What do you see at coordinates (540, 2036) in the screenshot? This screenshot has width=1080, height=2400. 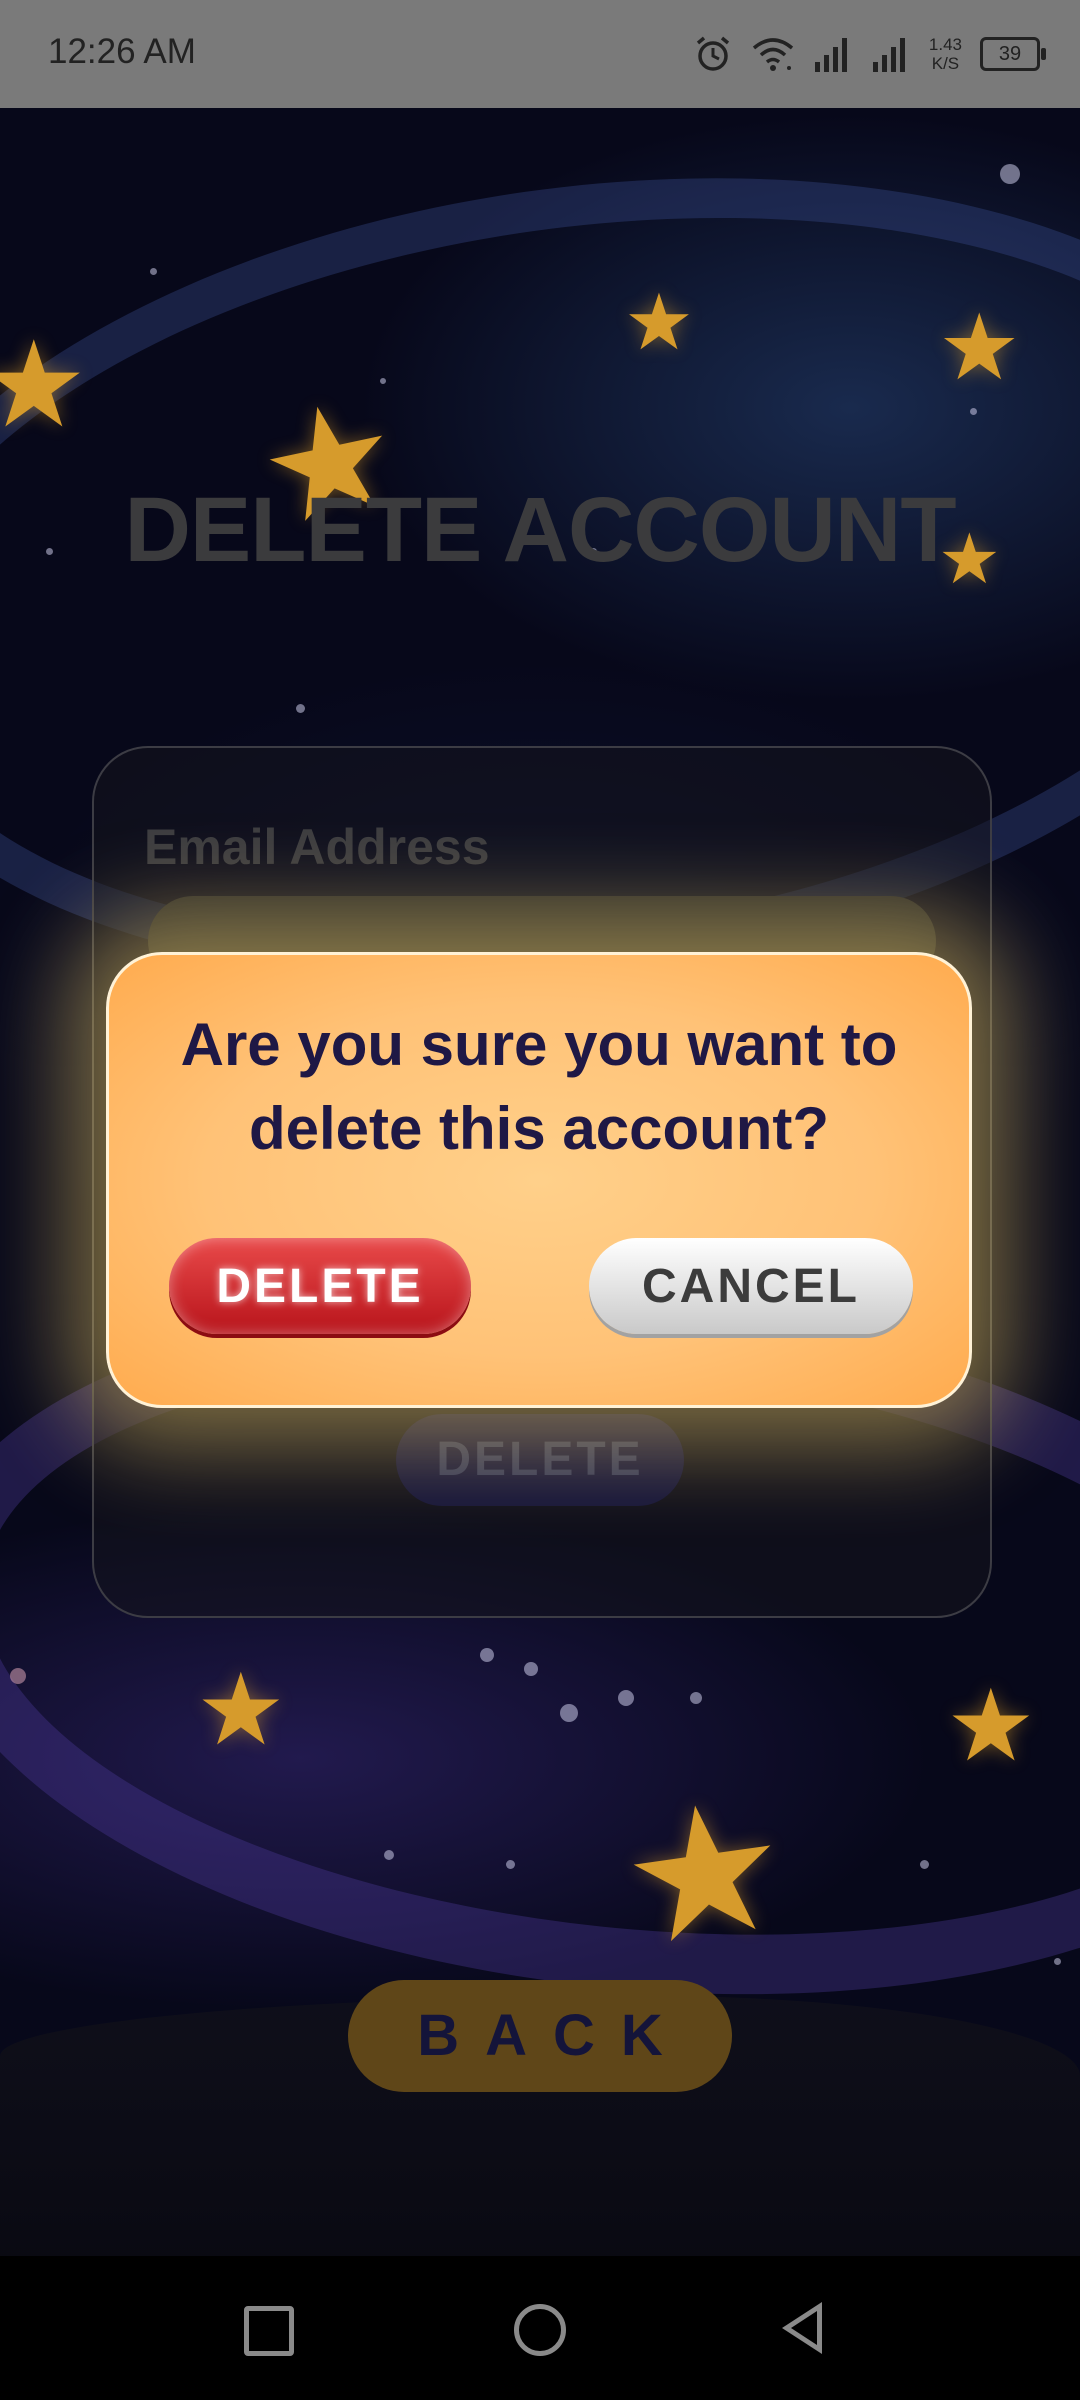 I see `back-button: BACK` at bounding box center [540, 2036].